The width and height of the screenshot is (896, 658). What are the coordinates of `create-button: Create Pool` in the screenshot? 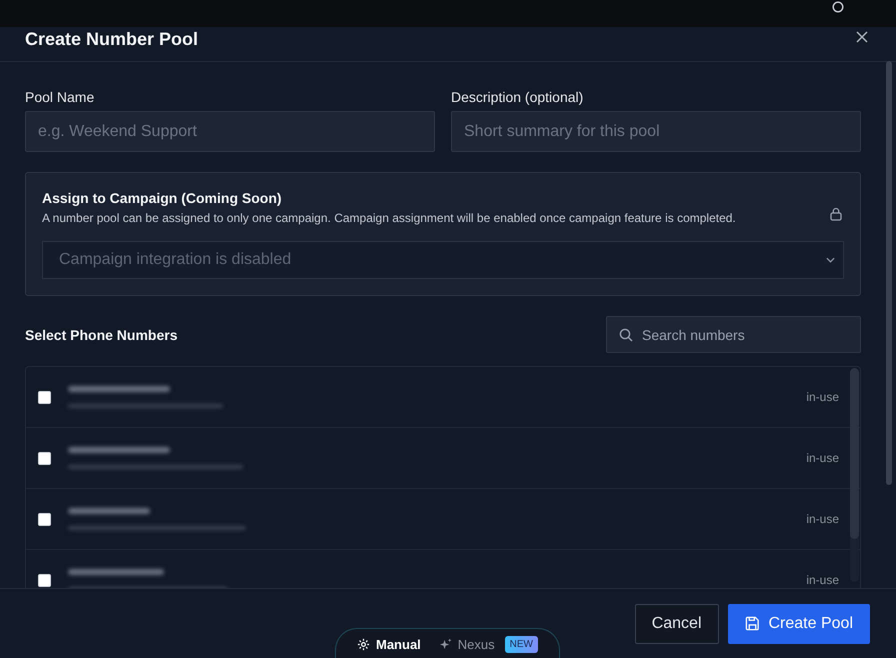 It's located at (799, 624).